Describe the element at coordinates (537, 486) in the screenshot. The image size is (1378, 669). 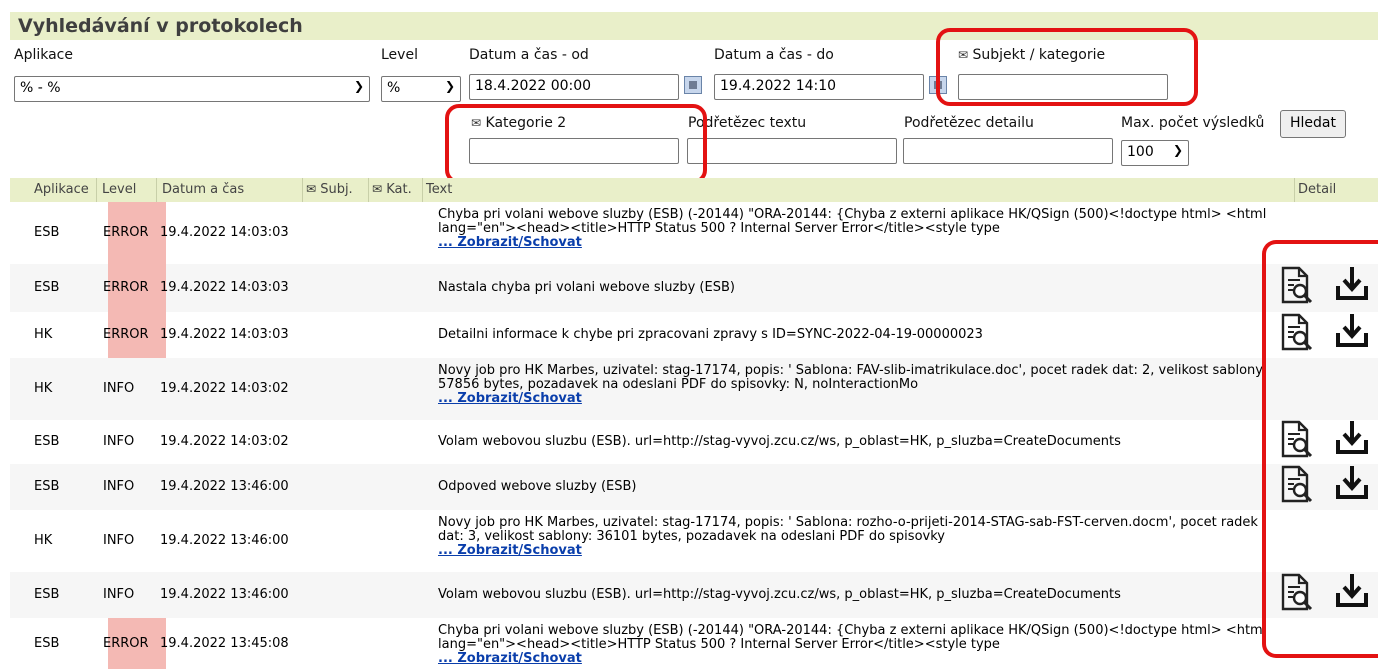
I see `cell-text: Odpoved webove sluzby (ESB)` at that location.